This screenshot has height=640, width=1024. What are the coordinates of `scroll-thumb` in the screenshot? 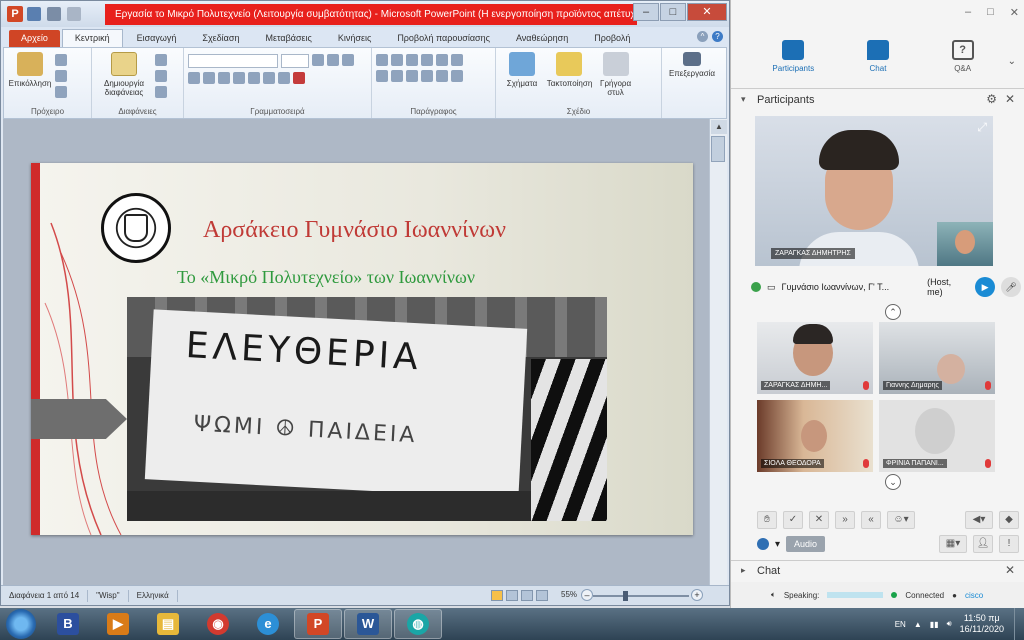 It's located at (718, 149).